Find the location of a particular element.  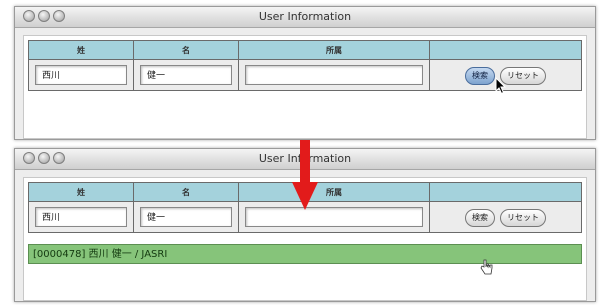

mouse-pointer-icon is located at coordinates (501, 86).